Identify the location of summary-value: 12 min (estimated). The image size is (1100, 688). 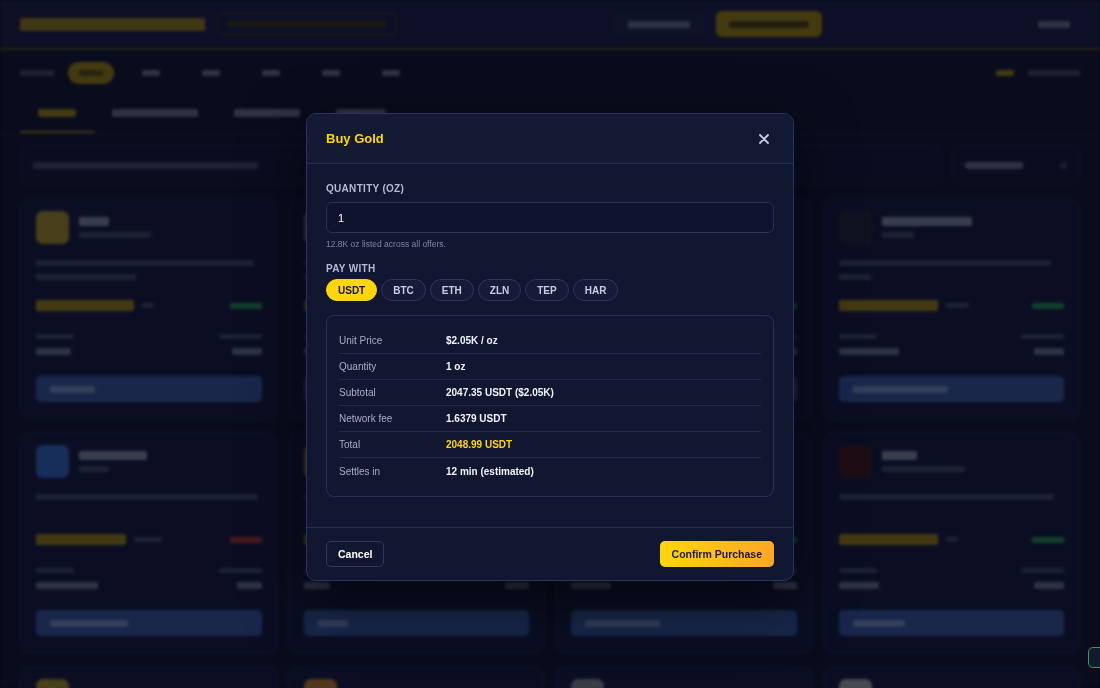
(490, 471).